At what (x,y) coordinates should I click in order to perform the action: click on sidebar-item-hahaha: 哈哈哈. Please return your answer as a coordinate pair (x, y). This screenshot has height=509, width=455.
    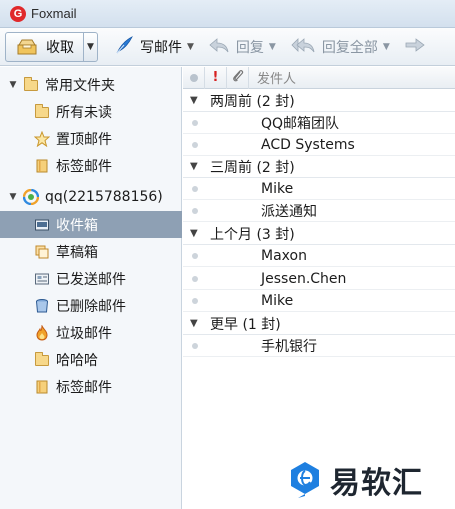
    Looking at the image, I should click on (91, 359).